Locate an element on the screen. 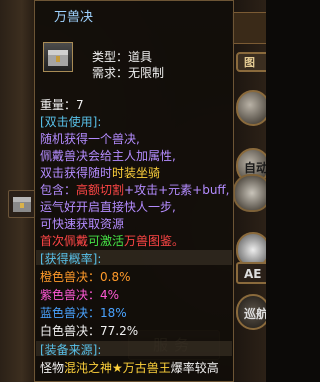 The height and width of the screenshot is (382, 320). patrol-button: 巡航 is located at coordinates (251, 312).